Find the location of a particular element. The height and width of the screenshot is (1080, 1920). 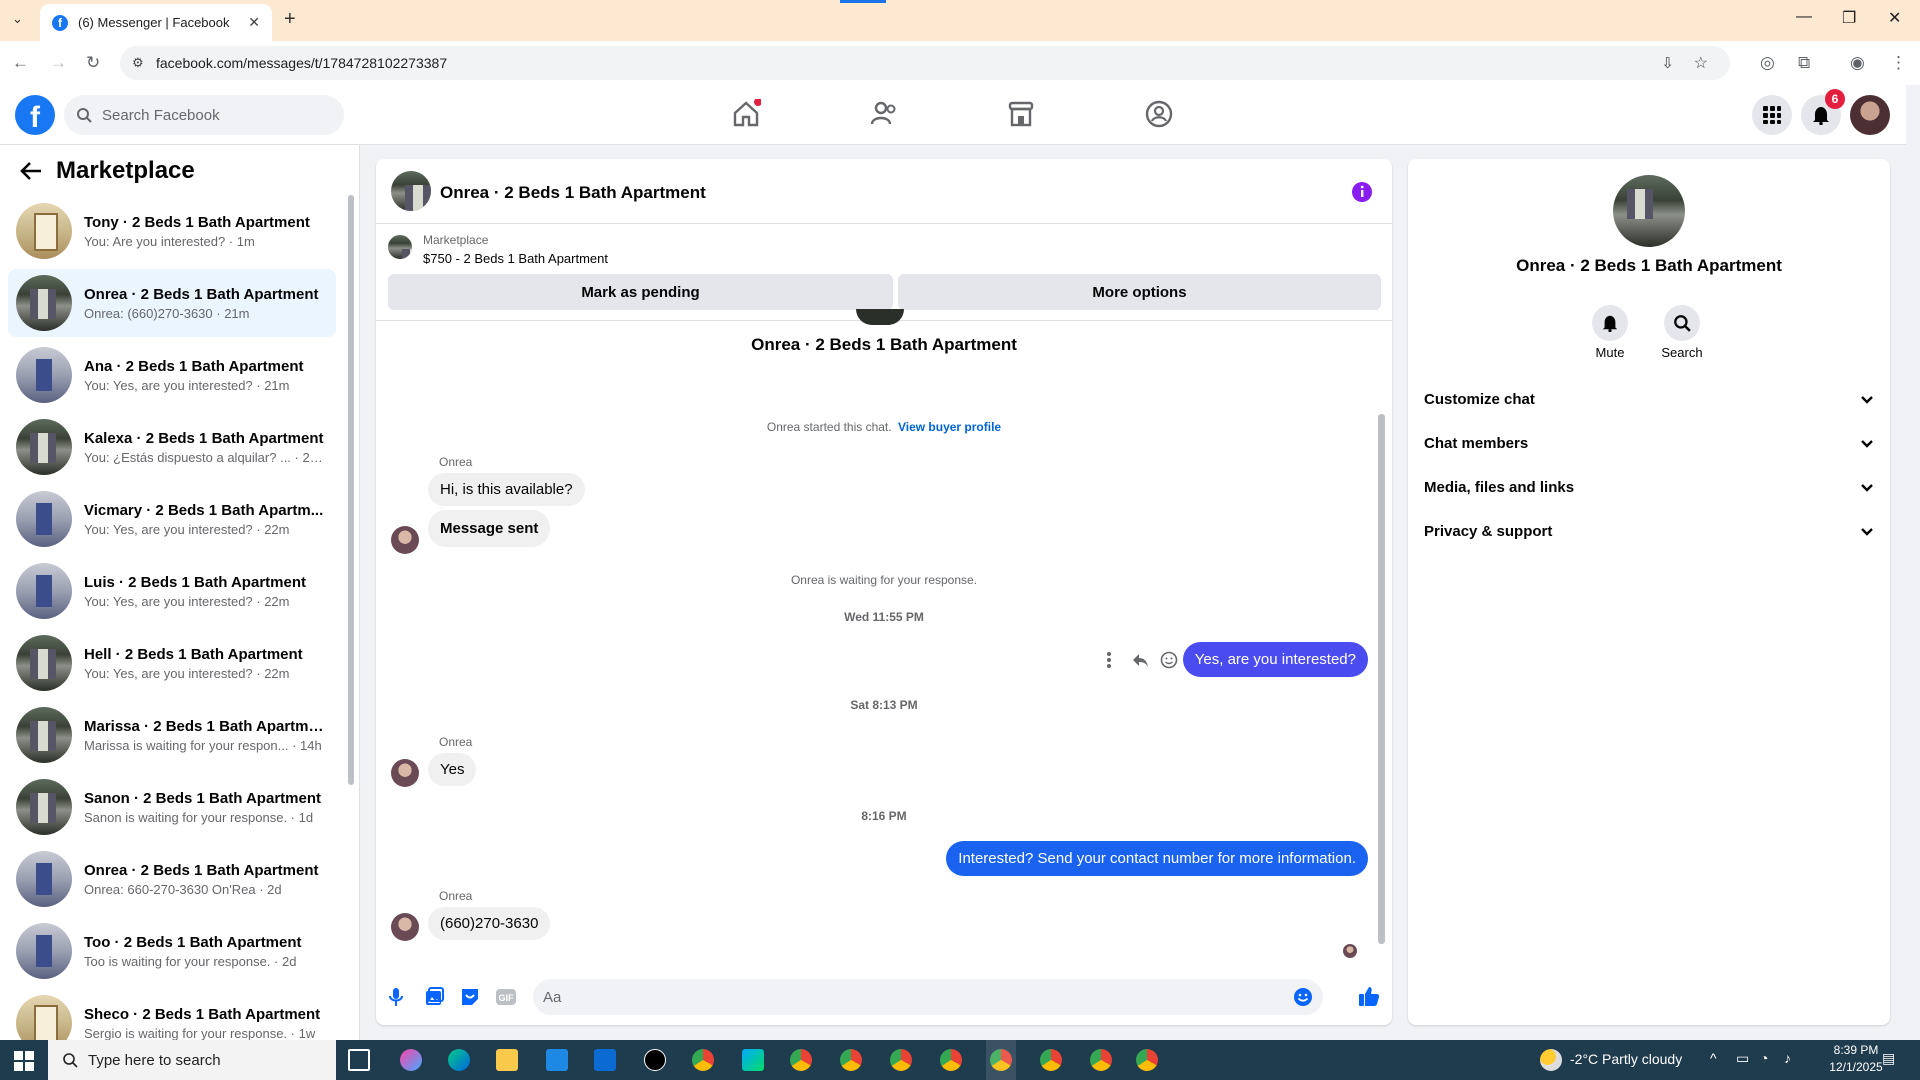

notification-center-icon: ▤ is located at coordinates (1888, 1058).